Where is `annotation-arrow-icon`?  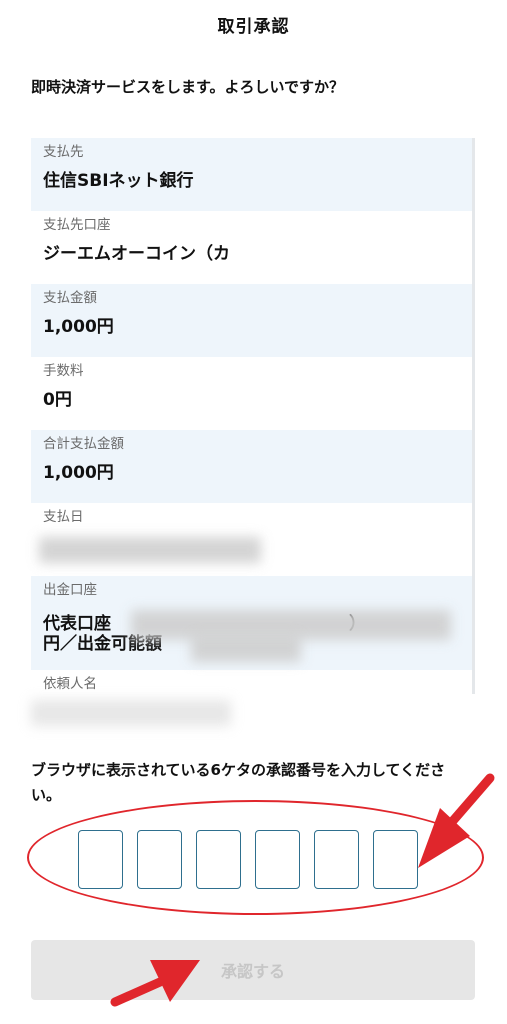
annotation-arrow-icon is located at coordinates (155, 983).